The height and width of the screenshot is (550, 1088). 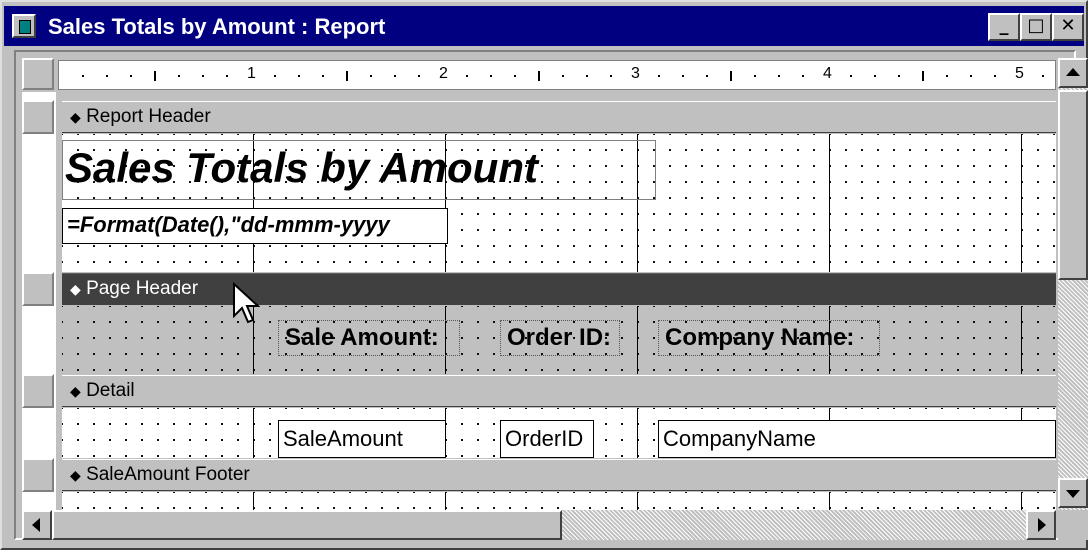 I want to click on arrow-left-icon, so click(x=36, y=525).